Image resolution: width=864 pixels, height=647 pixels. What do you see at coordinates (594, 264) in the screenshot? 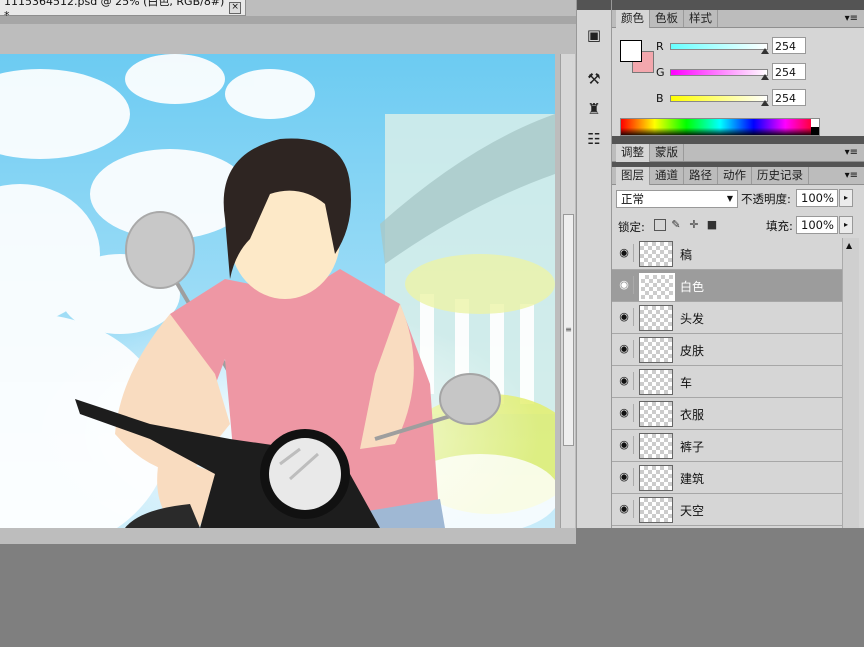
I see `panel-dock-icons: ▣ ⚒ ♜ ☷` at bounding box center [594, 264].